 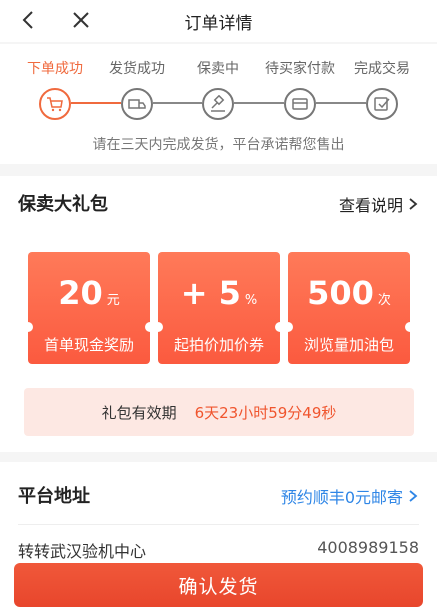 I want to click on coupon-label: 首单现金奖励, so click(x=88, y=345).